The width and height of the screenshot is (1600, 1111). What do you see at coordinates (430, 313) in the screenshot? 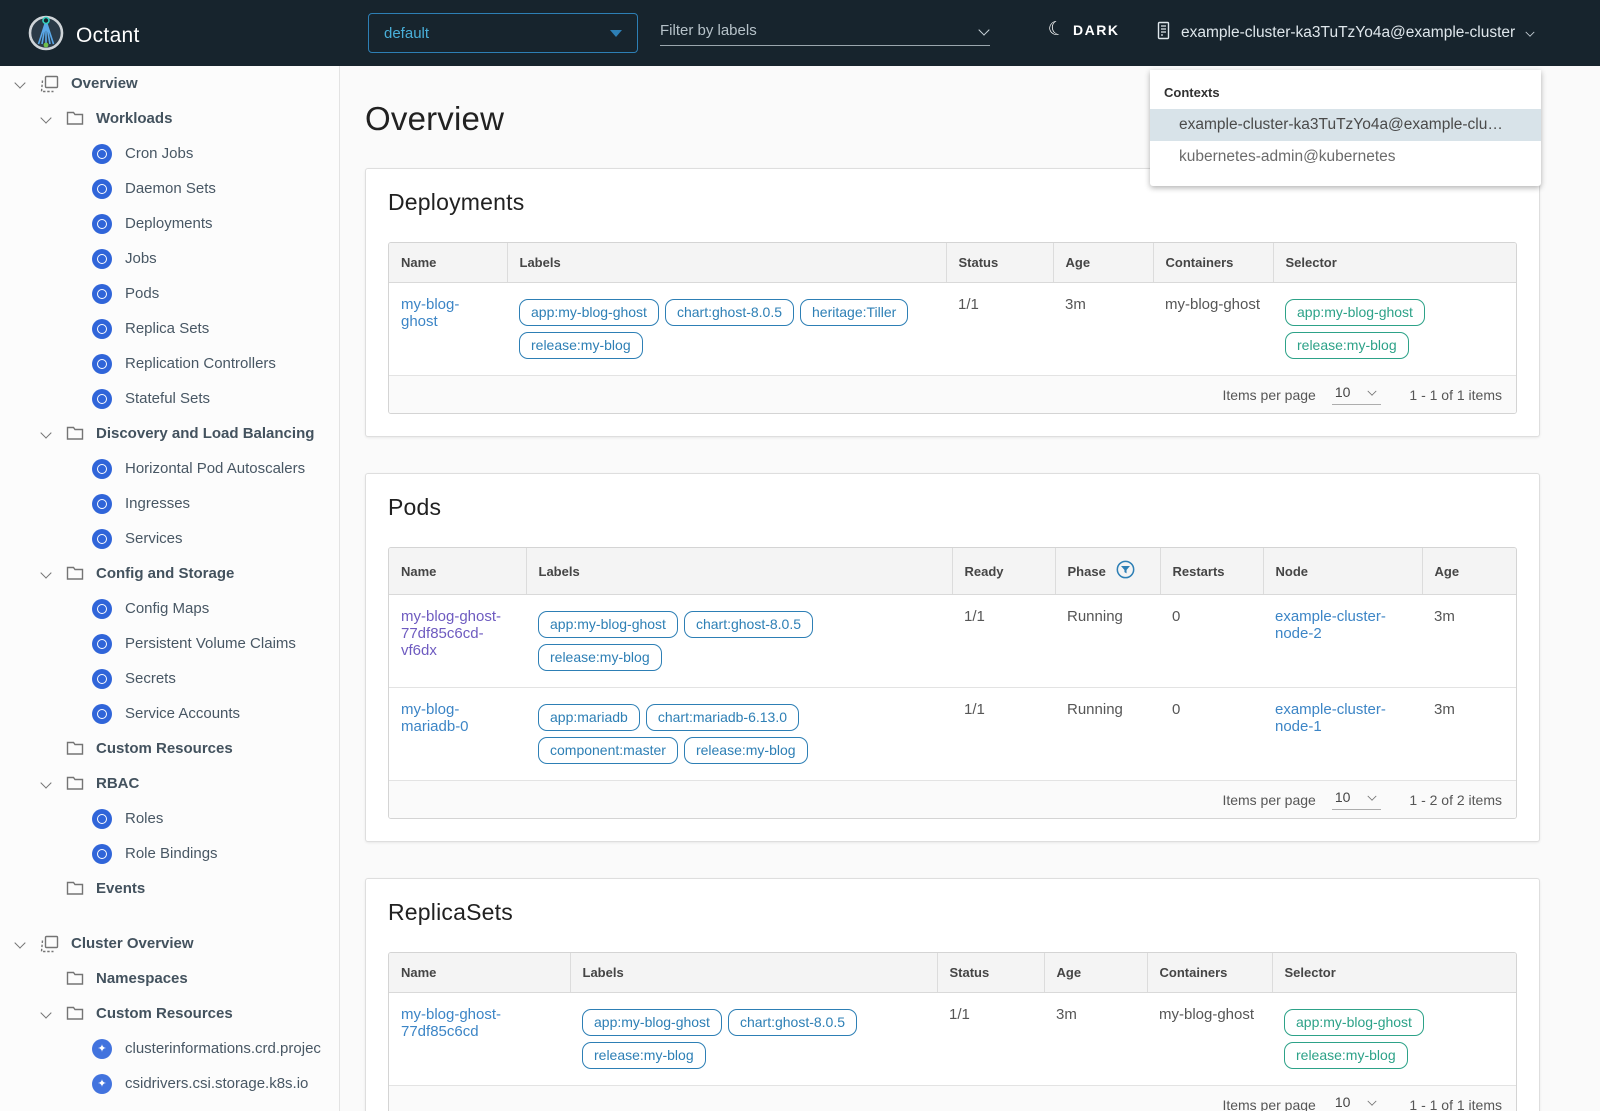
I see `deployment-link: my-blog-ghost` at bounding box center [430, 313].